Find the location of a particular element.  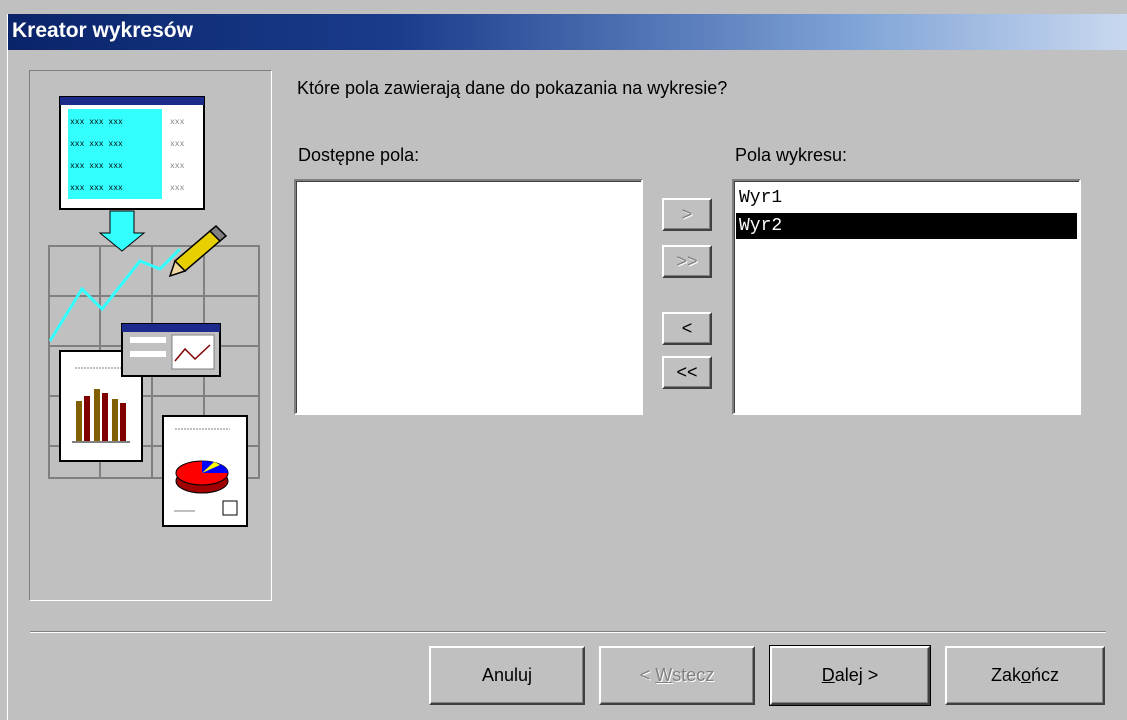

remove-one-field-button: < is located at coordinates (687, 328).